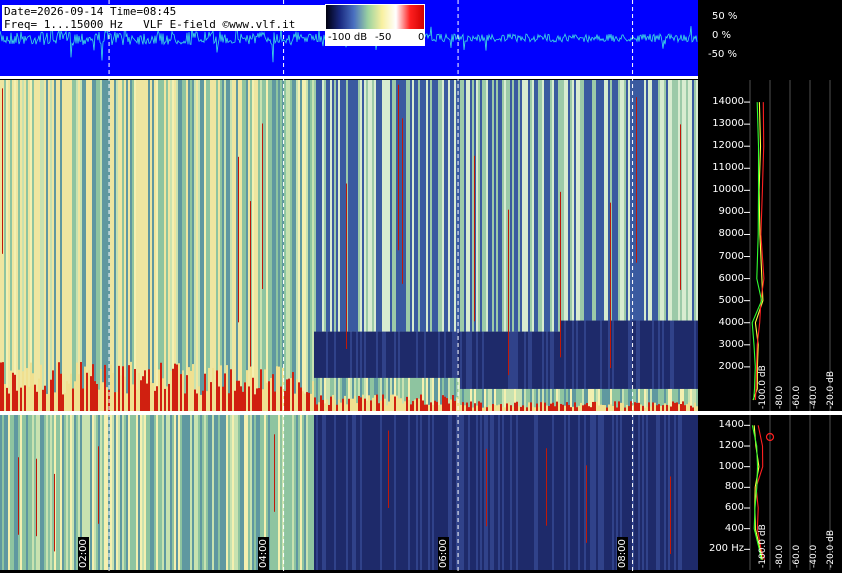 This screenshot has height=573, width=842. What do you see at coordinates (734, 528) in the screenshot?
I see `lower-freq-tick: 400` at bounding box center [734, 528].